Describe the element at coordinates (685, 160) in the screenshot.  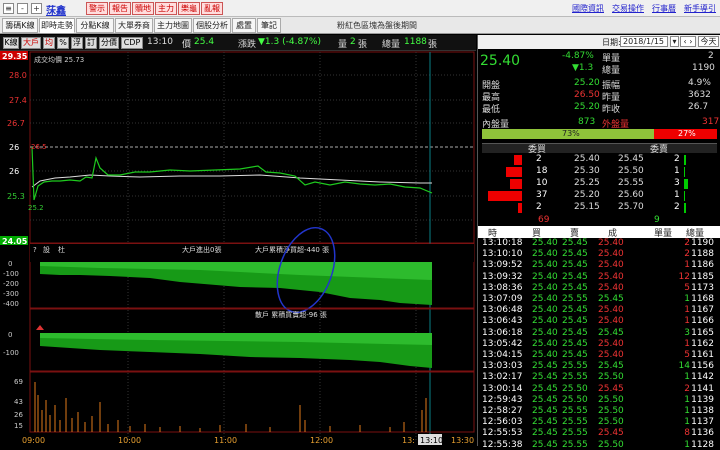
I see `ask-depth-bar` at that location.